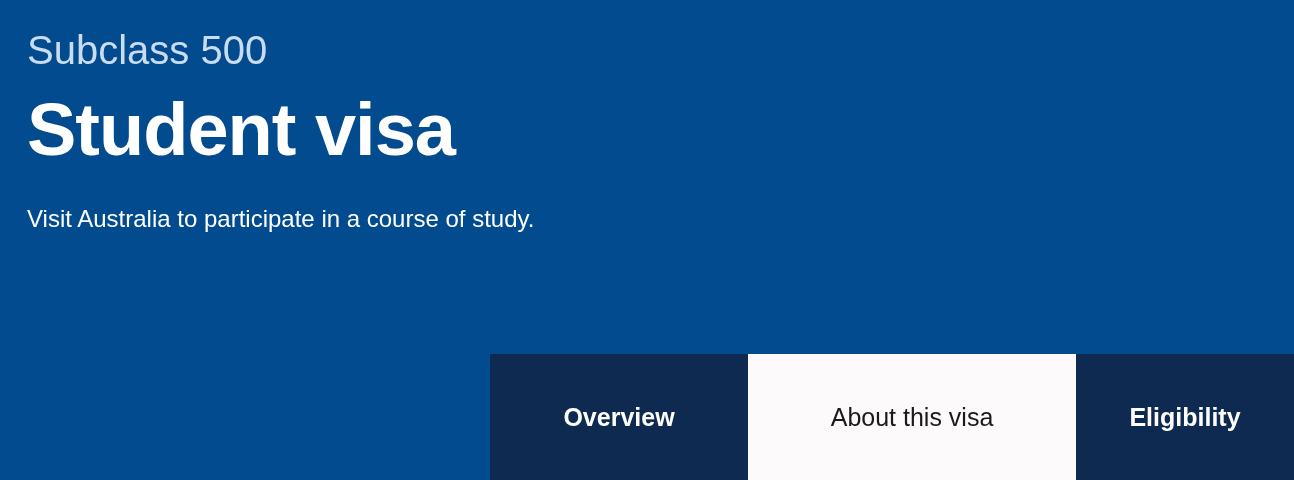  What do you see at coordinates (912, 417) in the screenshot?
I see `tab: About this visa` at bounding box center [912, 417].